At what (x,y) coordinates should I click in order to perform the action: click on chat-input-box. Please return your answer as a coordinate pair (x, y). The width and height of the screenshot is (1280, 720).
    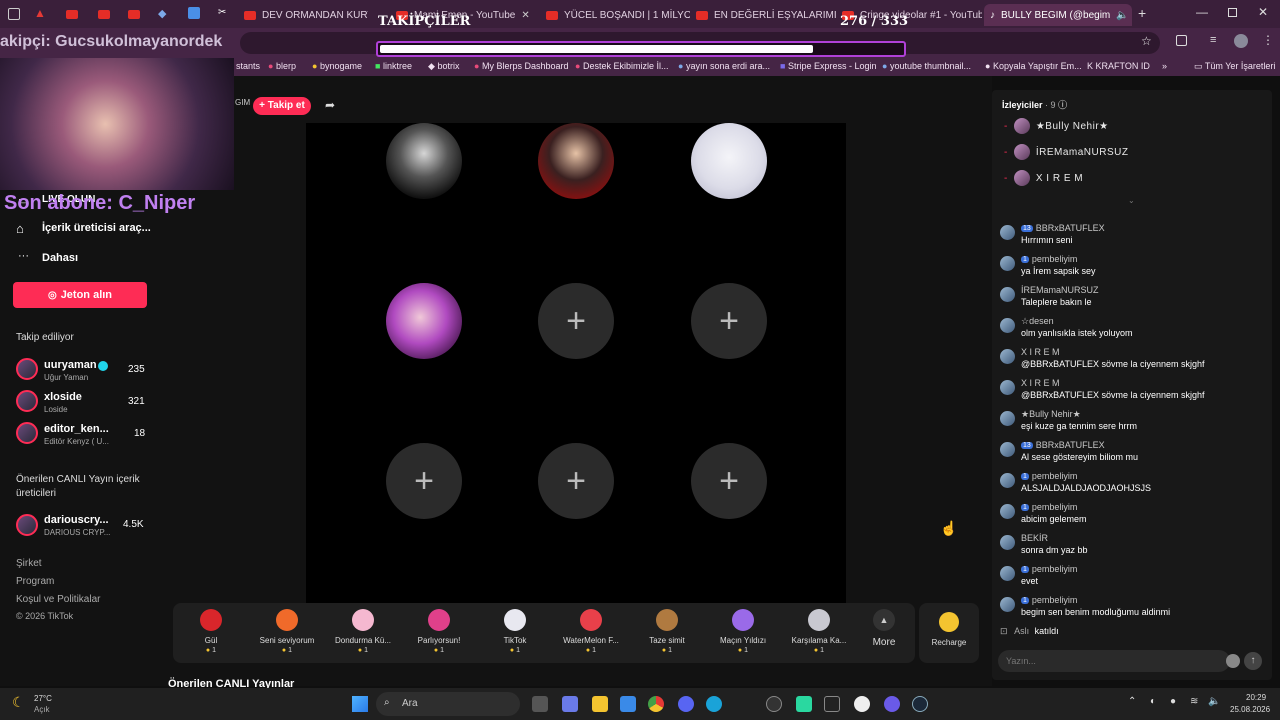
    Looking at the image, I should click on (1119, 661).